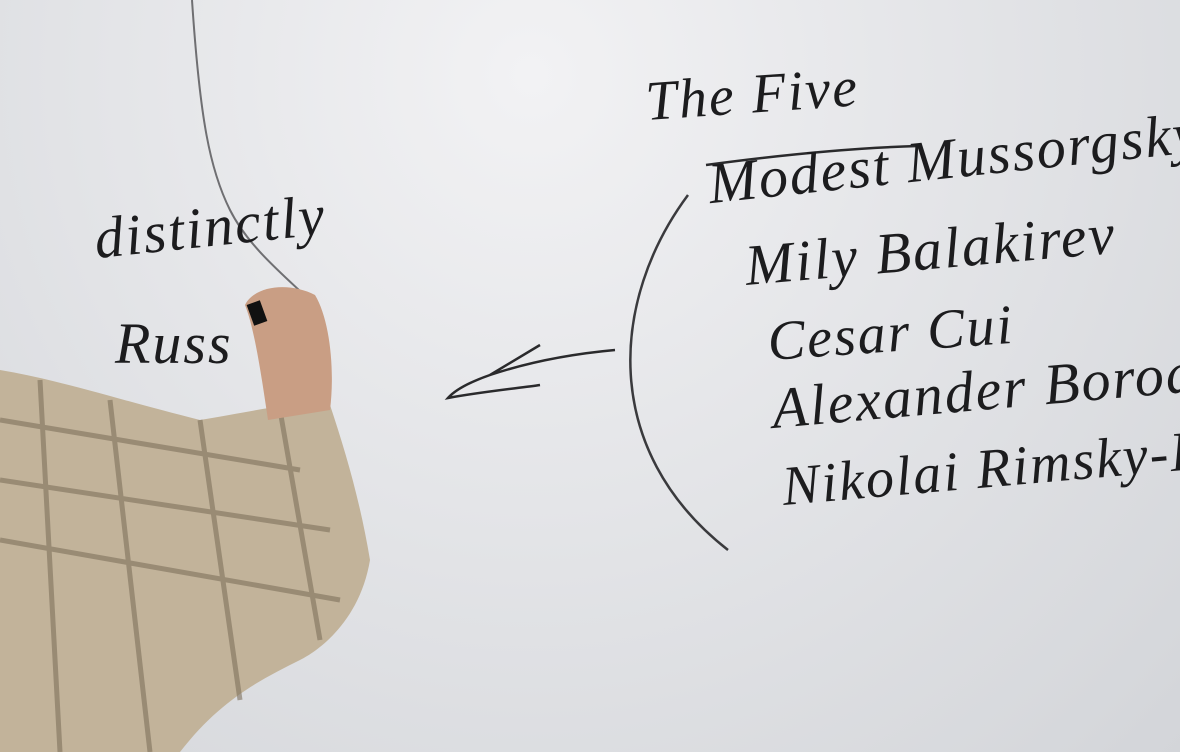 The width and height of the screenshot is (1180, 752). Describe the element at coordinates (256, 155) in the screenshot. I see `cable-line` at that location.